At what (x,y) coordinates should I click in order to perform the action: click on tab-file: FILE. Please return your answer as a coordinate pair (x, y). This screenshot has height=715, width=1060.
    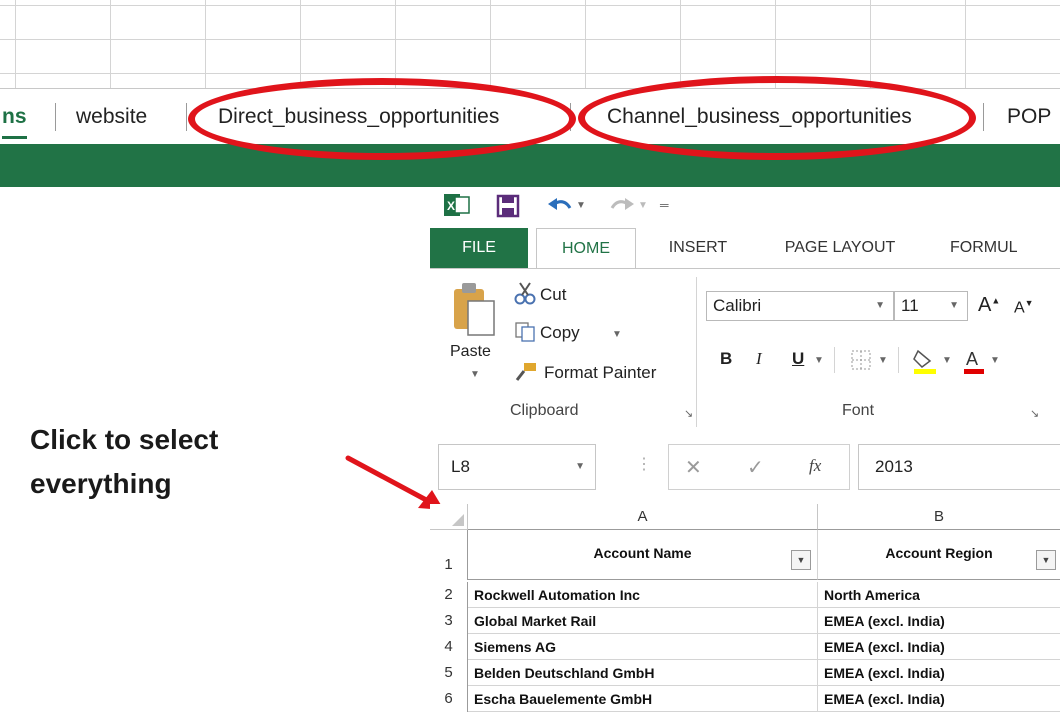
    Looking at the image, I should click on (479, 248).